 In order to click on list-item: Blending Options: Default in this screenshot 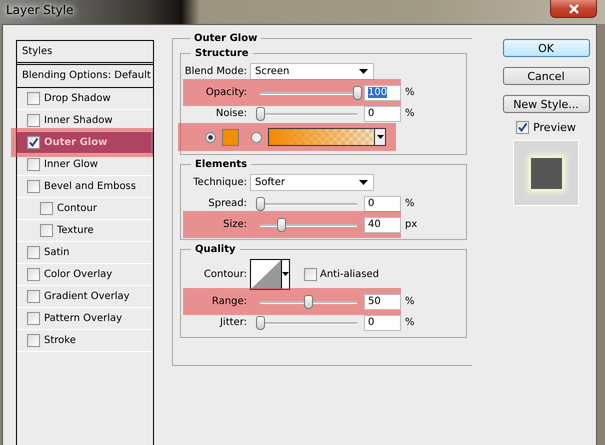, I will do `click(85, 76)`.